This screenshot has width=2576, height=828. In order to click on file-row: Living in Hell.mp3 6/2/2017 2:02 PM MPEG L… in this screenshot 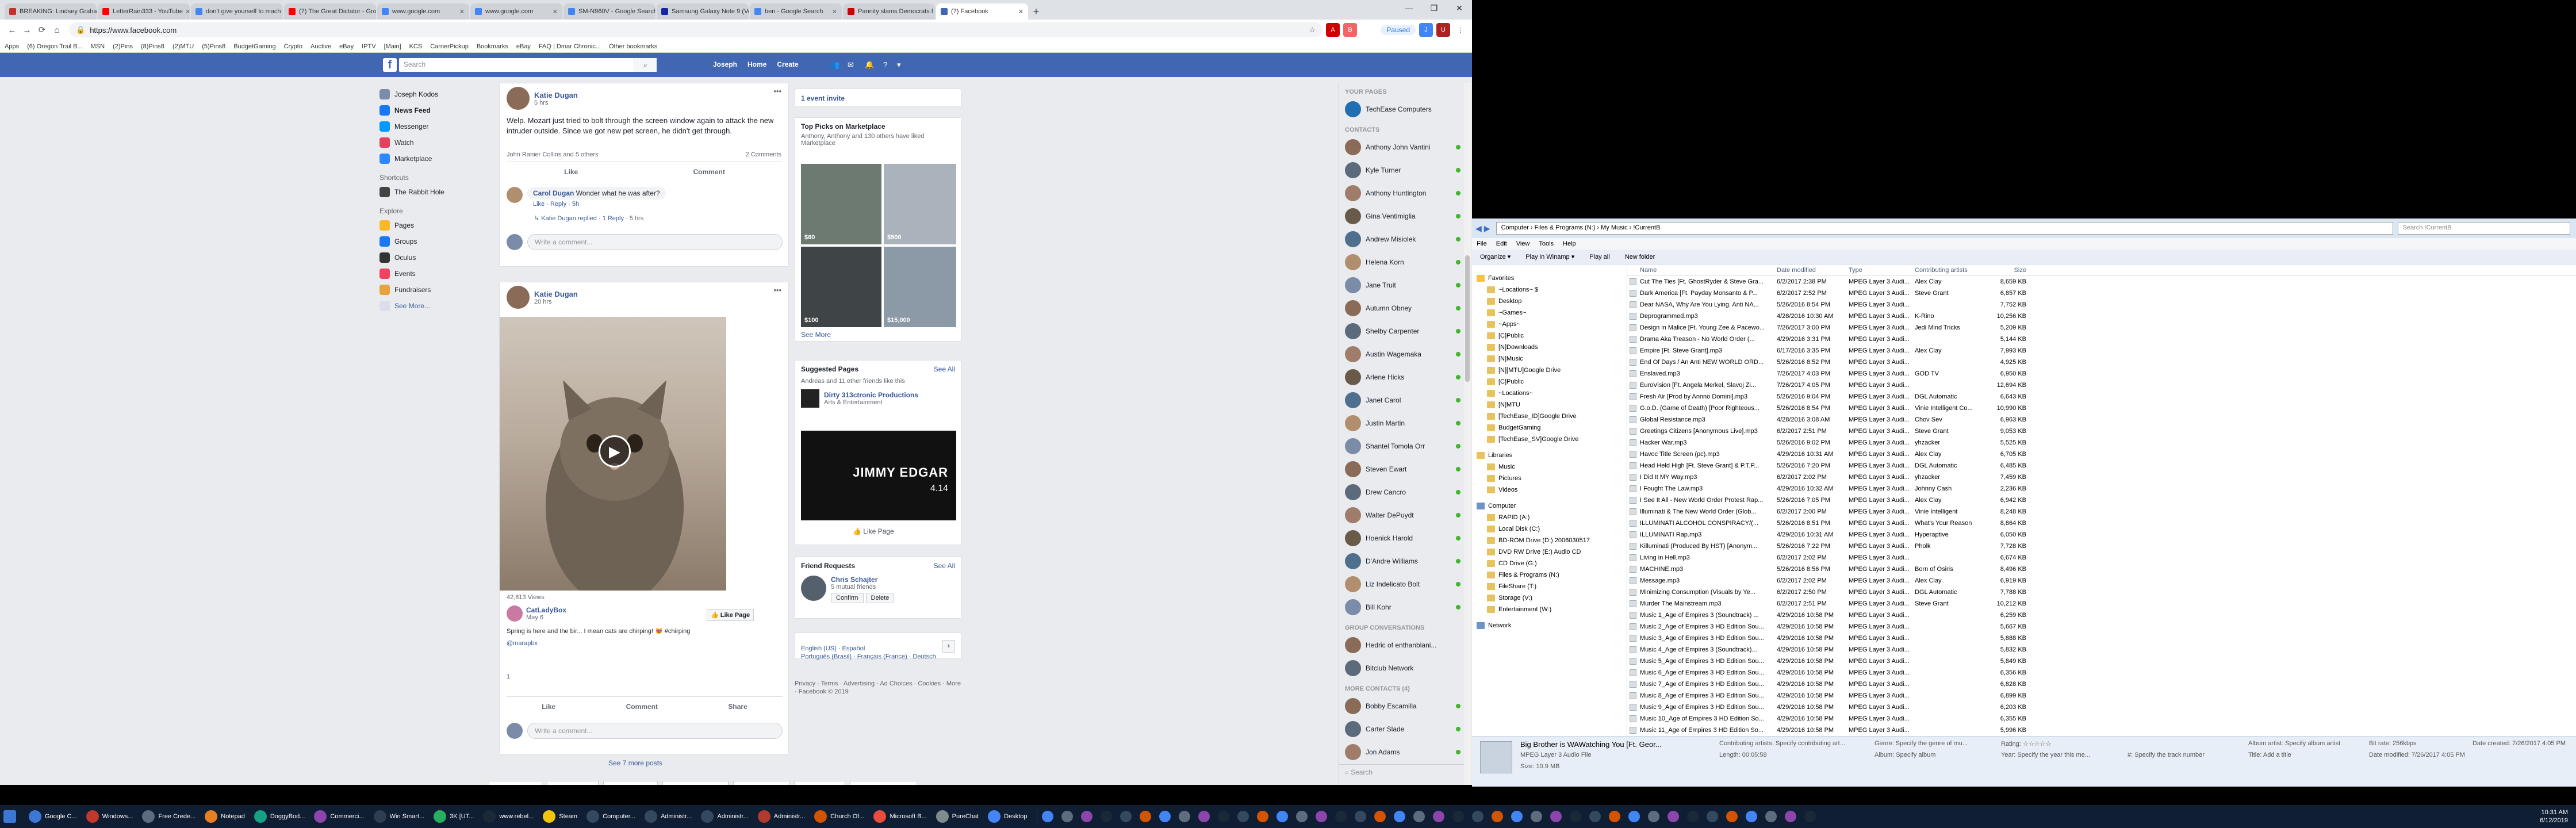, I will do `click(2101, 558)`.